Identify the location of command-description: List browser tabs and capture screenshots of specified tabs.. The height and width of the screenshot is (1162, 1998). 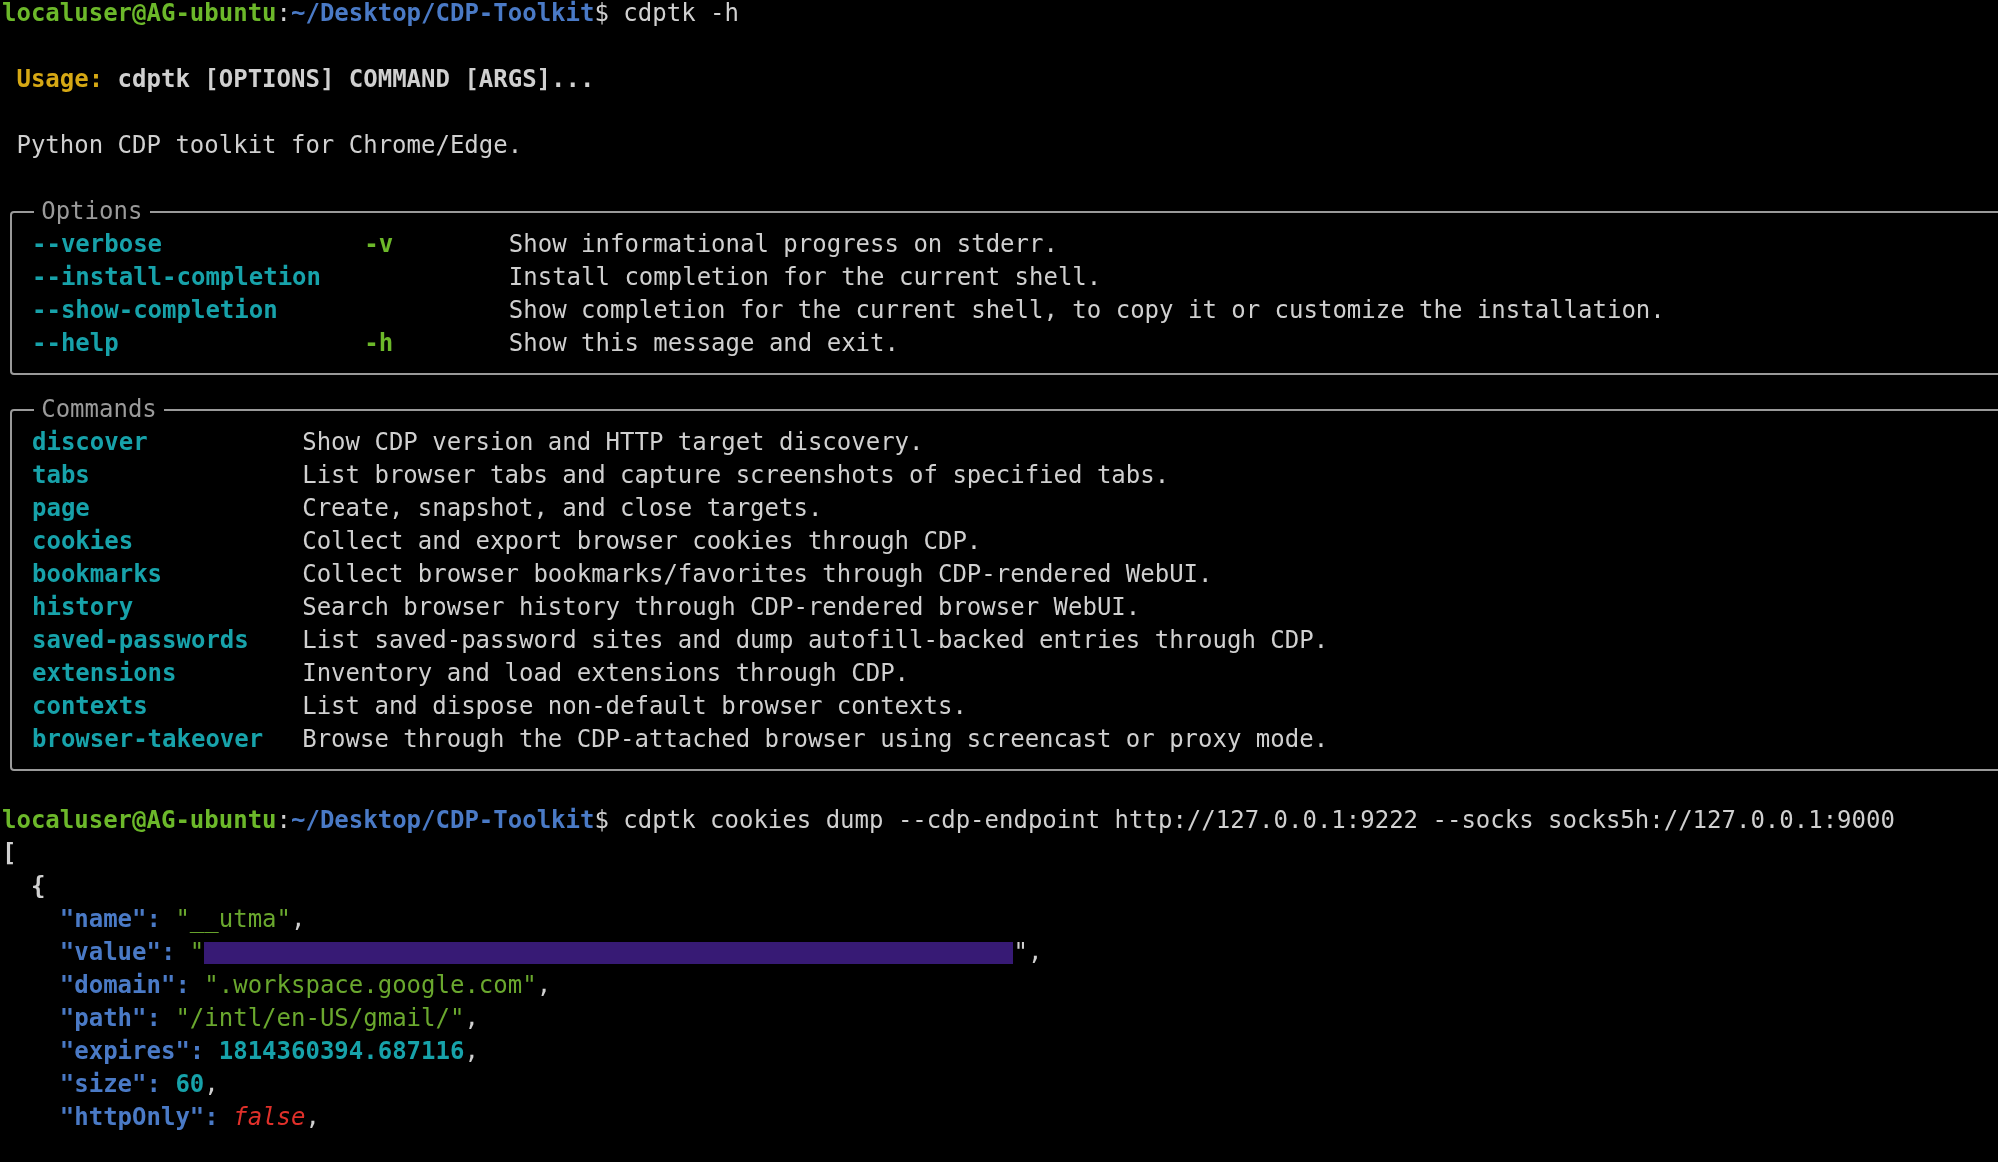
(736, 475).